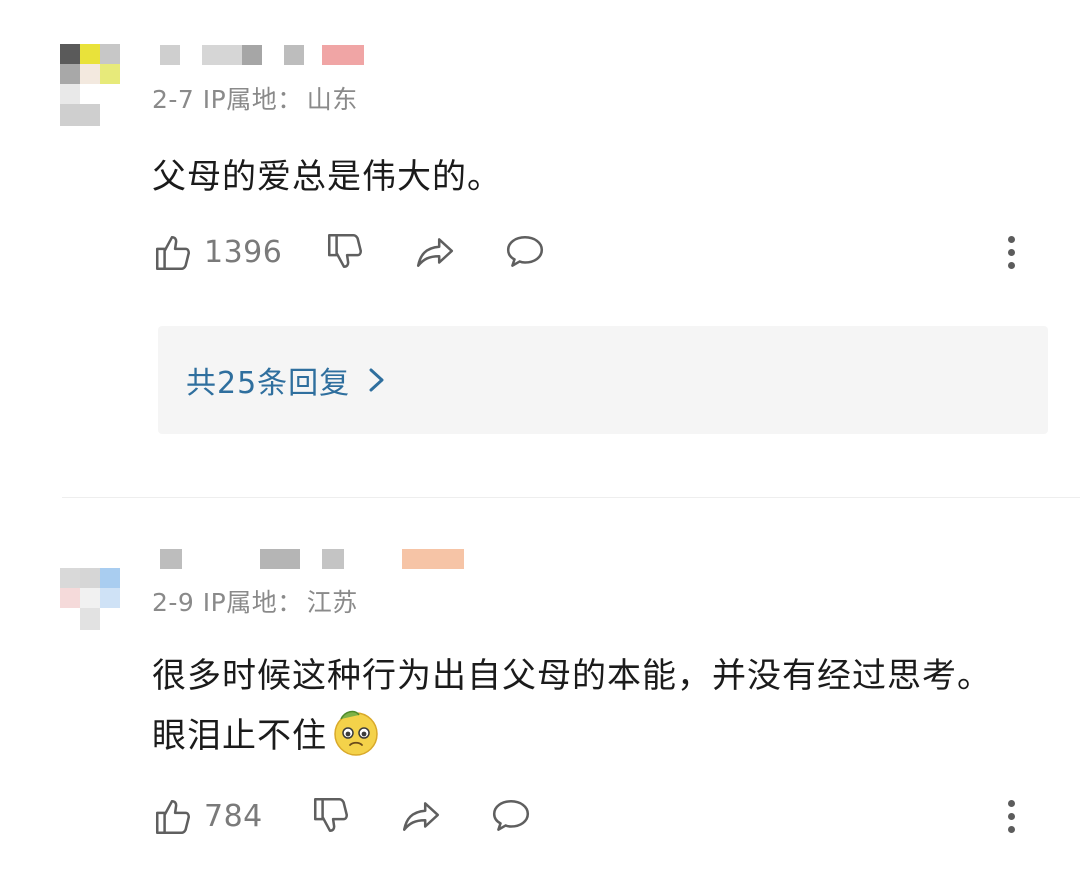 This screenshot has height=871, width=1080. What do you see at coordinates (268, 383) in the screenshot?
I see `replies-count-label: 共25条回复` at bounding box center [268, 383].